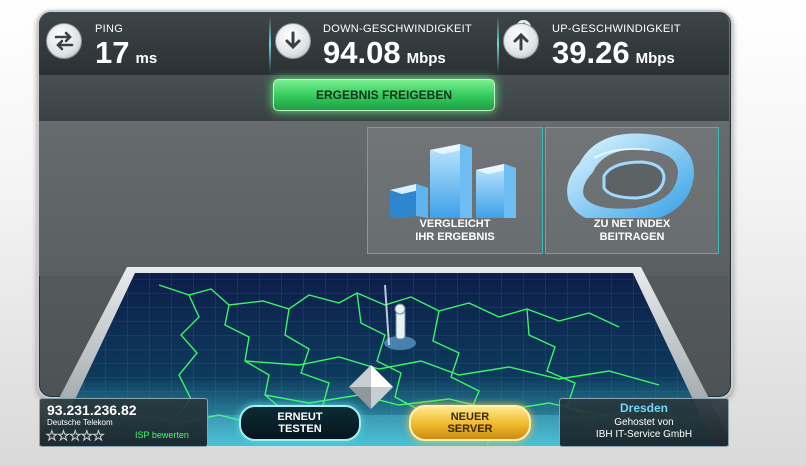  Describe the element at coordinates (162, 435) in the screenshot. I see `rate-isp-link: ISP bewerten` at that location.